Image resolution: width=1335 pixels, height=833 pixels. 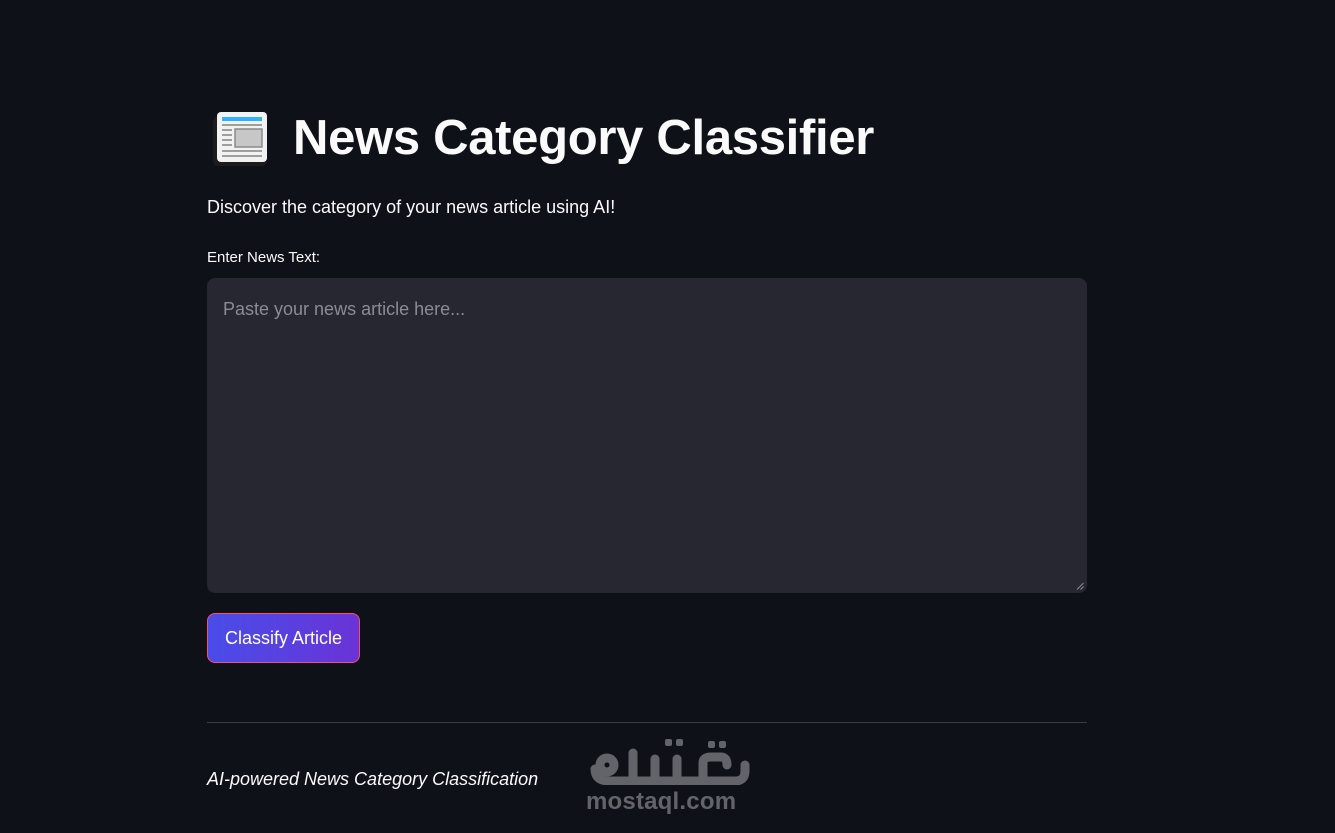 What do you see at coordinates (670, 762) in the screenshot?
I see `mostaql-logo-icon` at bounding box center [670, 762].